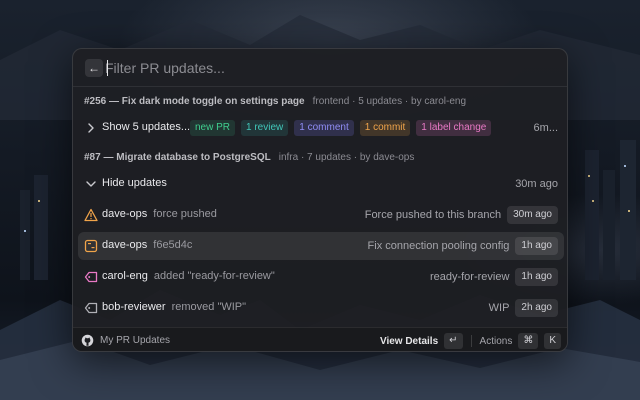 The height and width of the screenshot is (400, 640). I want to click on update-action: removed "WIP", so click(209, 307).